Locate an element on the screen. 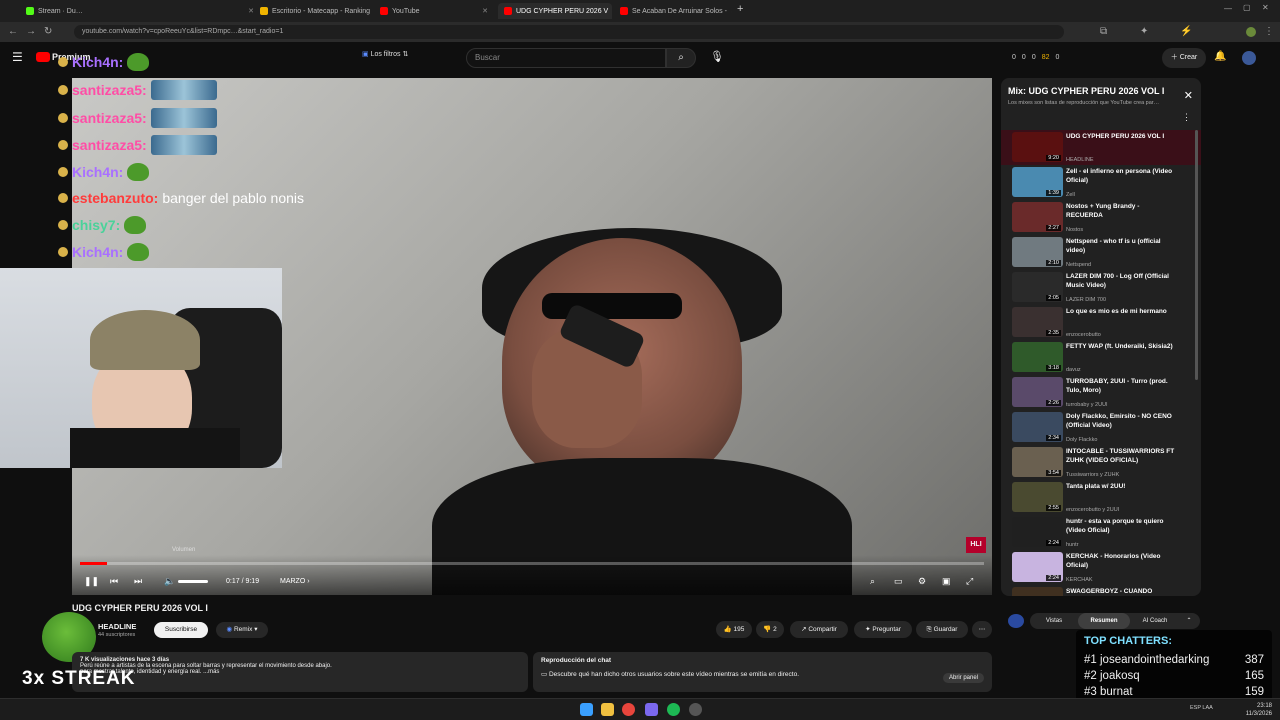  chevron-up-icon: ⌃ is located at coordinates (1189, 621).